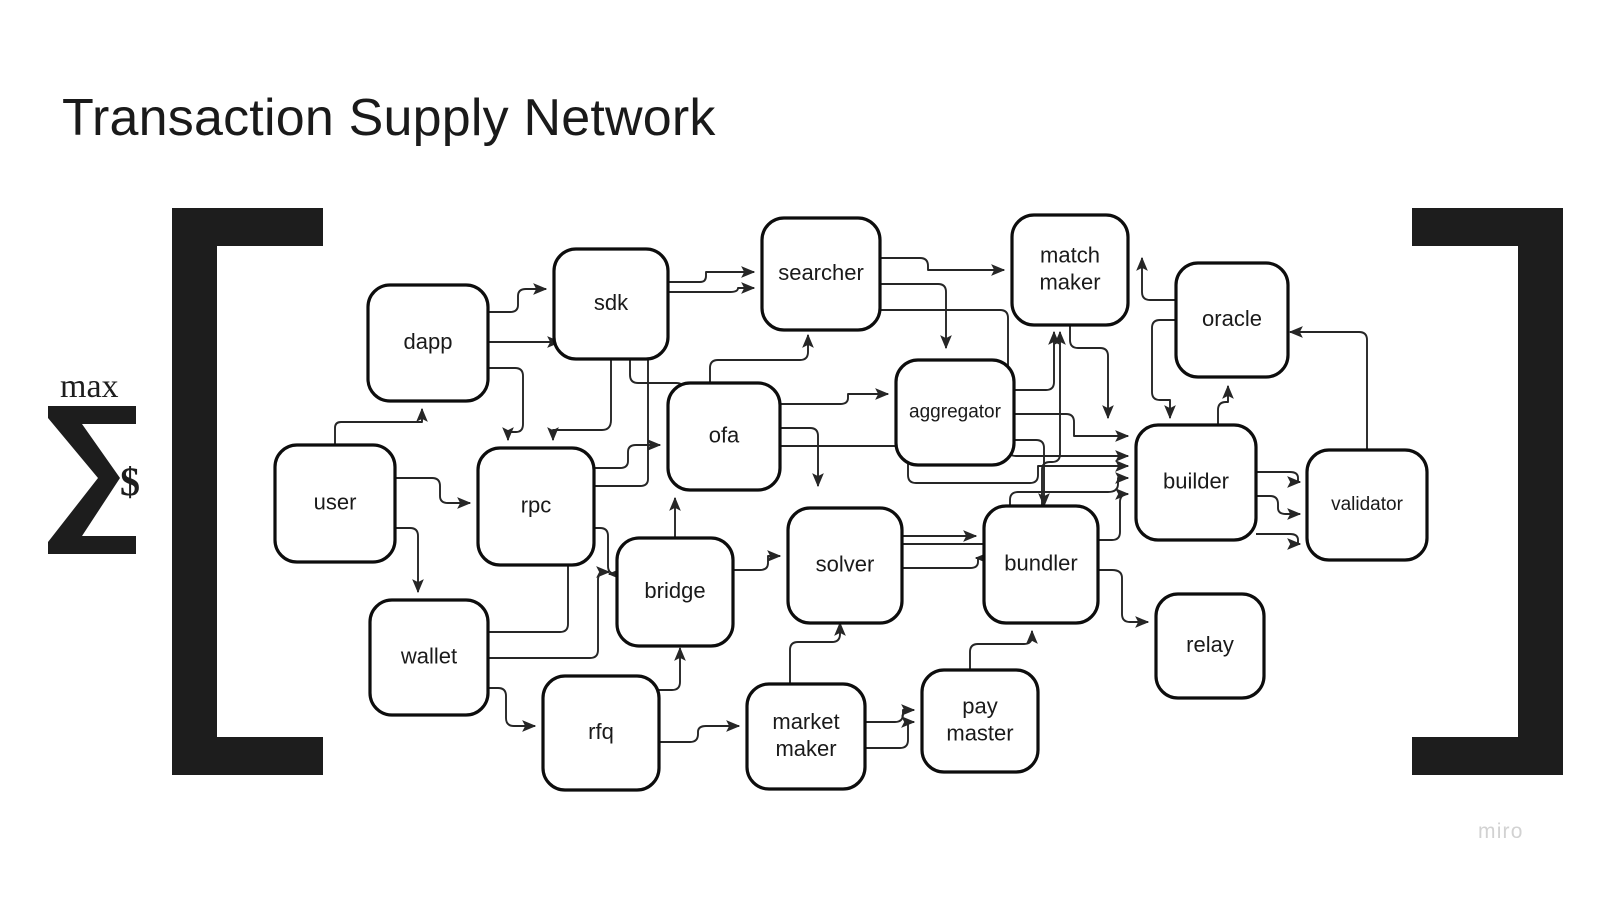 Image resolution: width=1600 pixels, height=900 pixels. Describe the element at coordinates (712, 274) in the screenshot. I see `edge-sdk-to-searcher` at that location.